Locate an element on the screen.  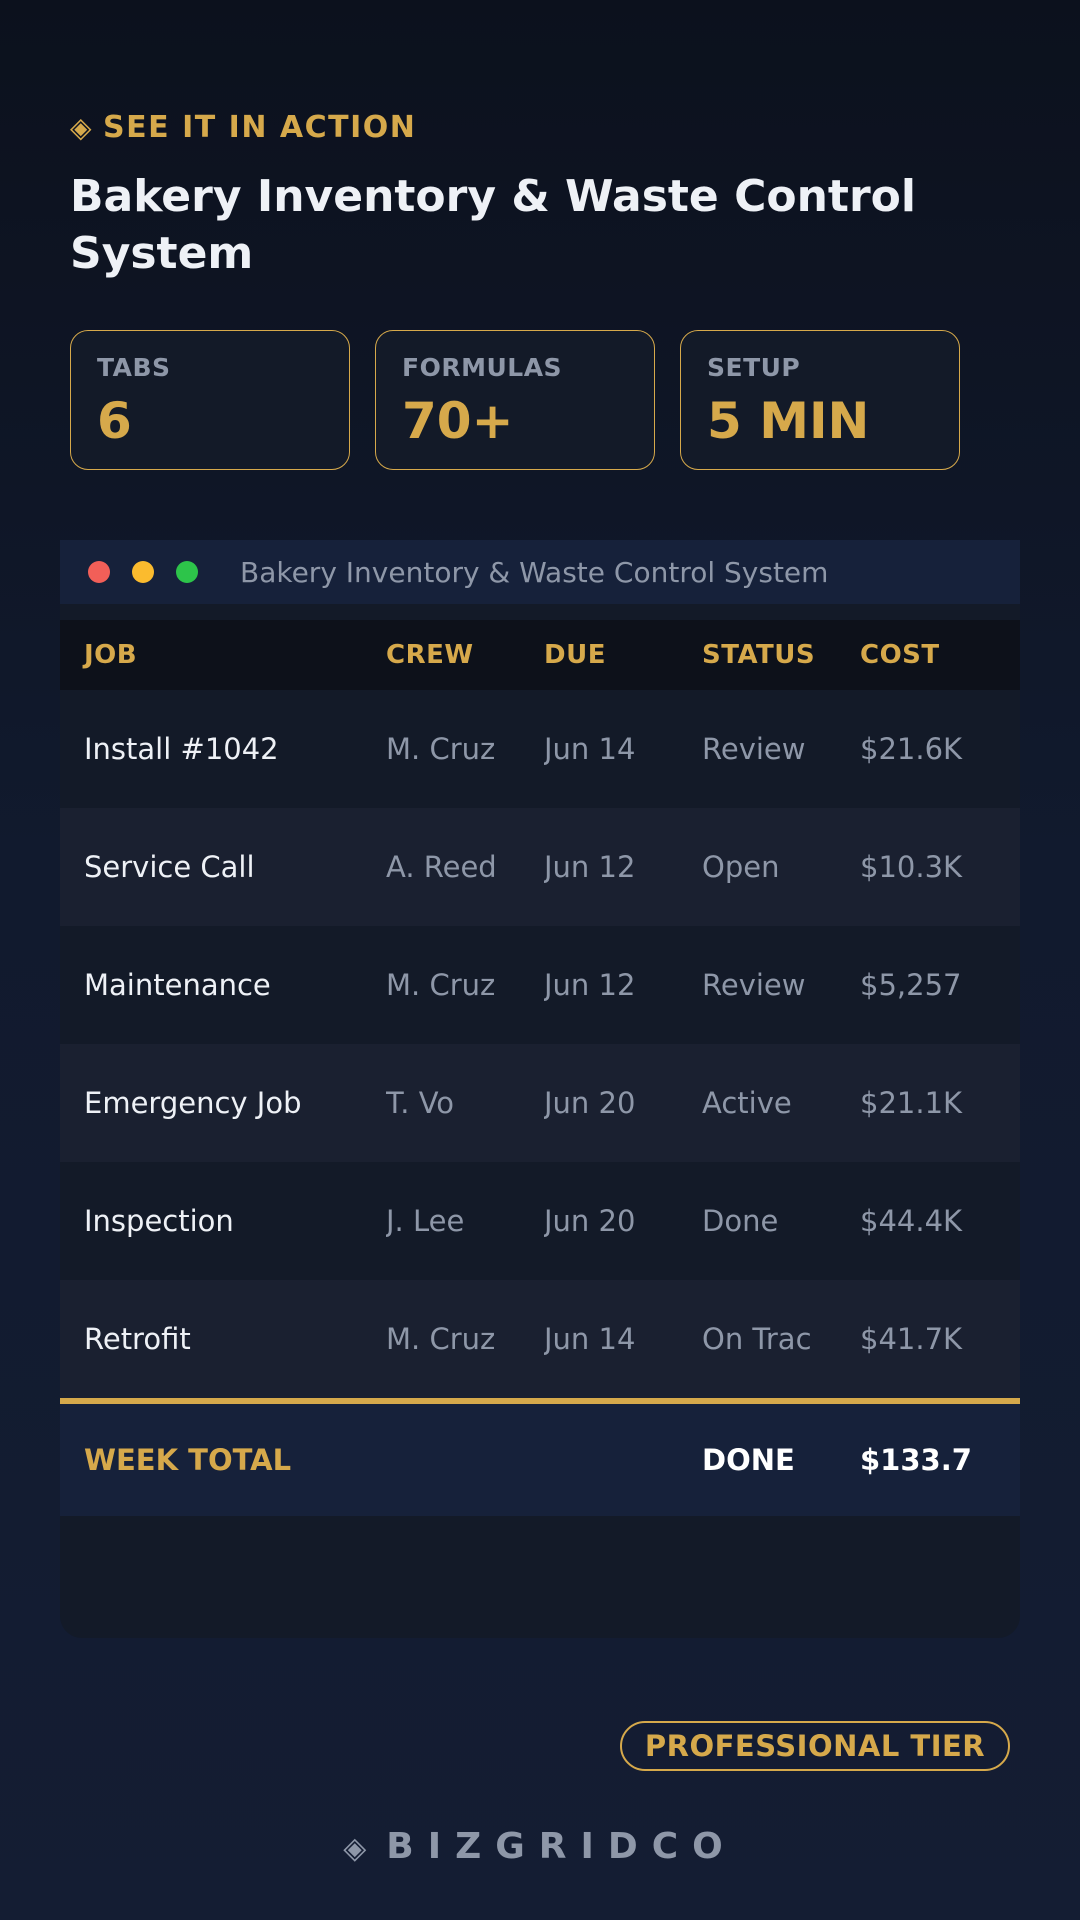
cell-status: Done is located at coordinates (740, 1221).